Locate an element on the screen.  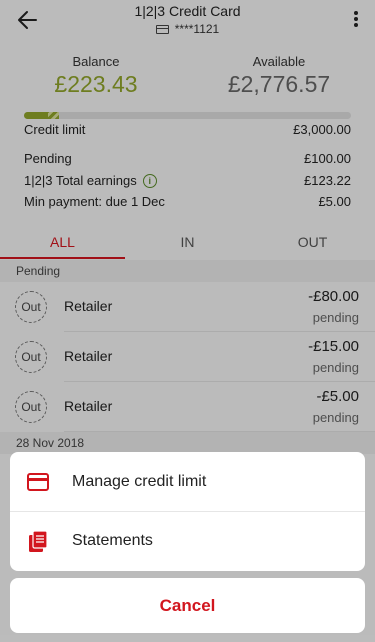
statements-icon is located at coordinates (38, 541).